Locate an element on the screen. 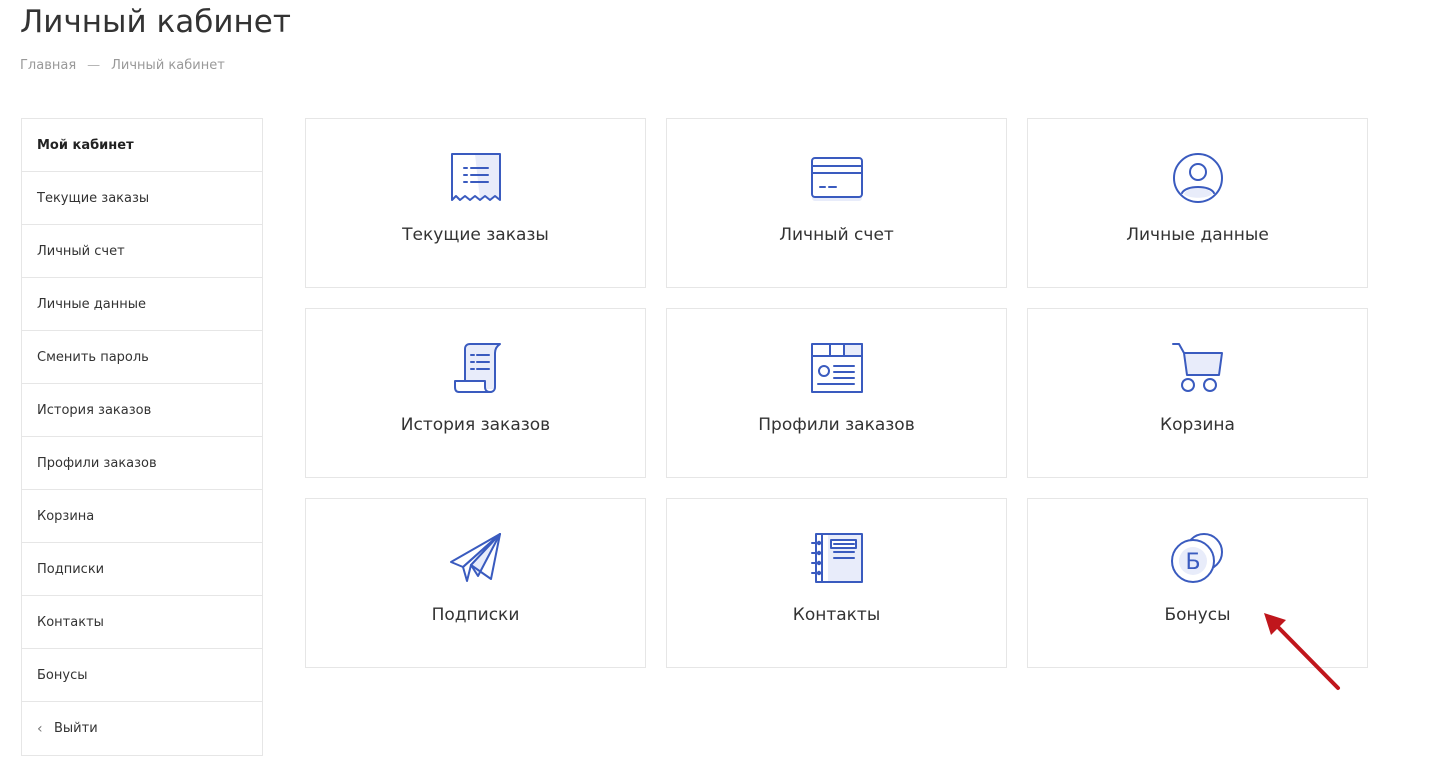  sidebar-item-my-cabinet: Мой кабинет is located at coordinates (142, 145).